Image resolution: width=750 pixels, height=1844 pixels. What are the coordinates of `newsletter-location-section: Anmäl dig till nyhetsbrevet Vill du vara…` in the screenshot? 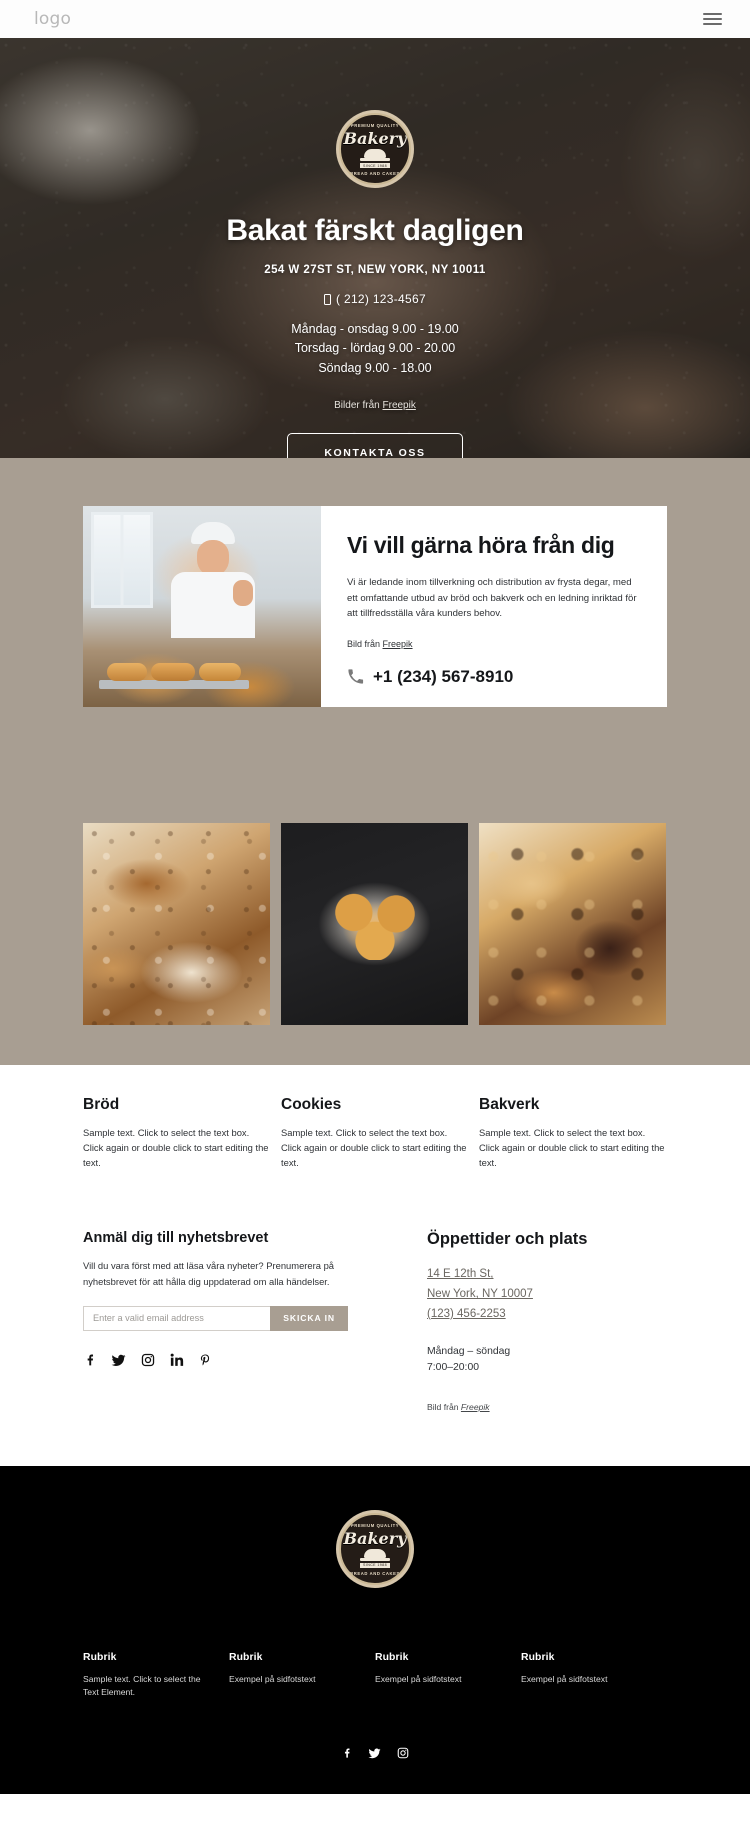 It's located at (375, 1318).